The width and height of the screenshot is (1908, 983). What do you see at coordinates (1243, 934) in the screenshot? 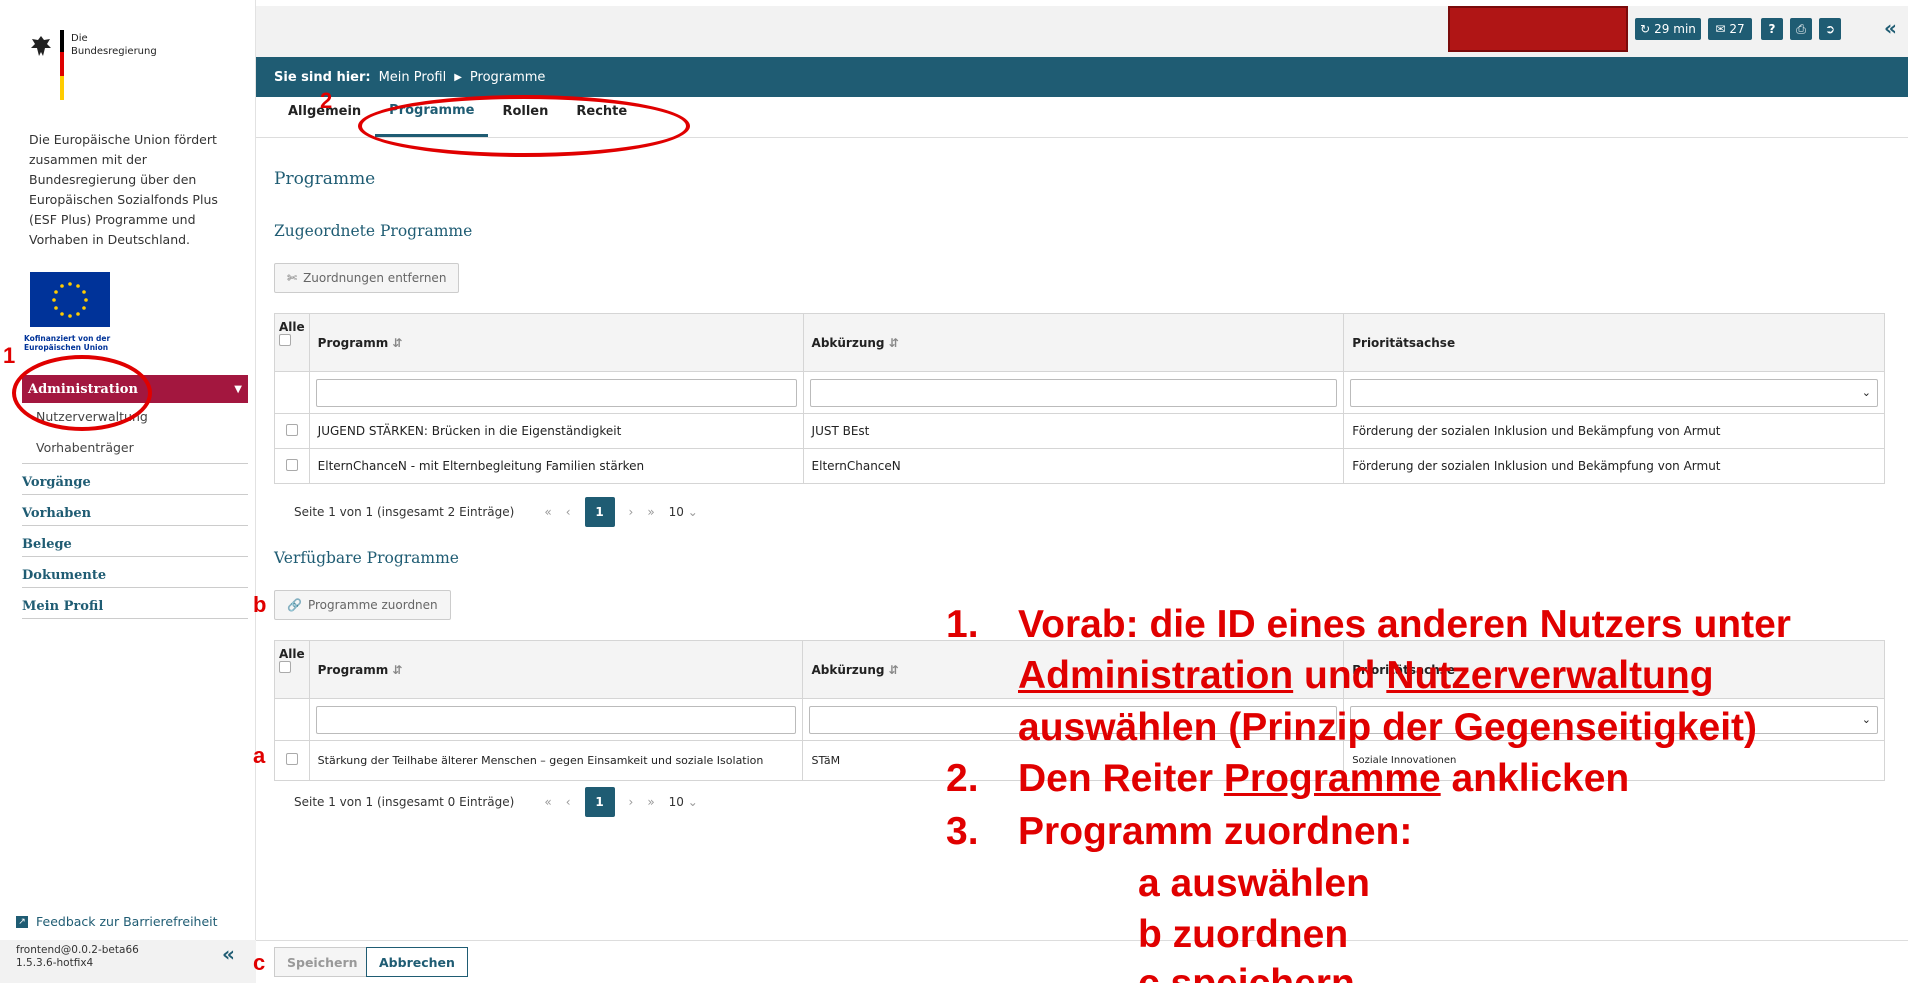
I see `step3-sub-b: b zuordnen` at bounding box center [1243, 934].